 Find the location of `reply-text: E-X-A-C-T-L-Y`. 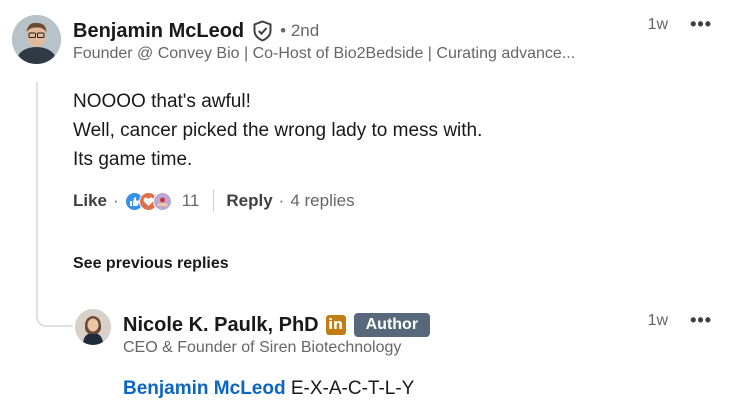

reply-text: E-X-A-C-T-L-Y is located at coordinates (352, 388).